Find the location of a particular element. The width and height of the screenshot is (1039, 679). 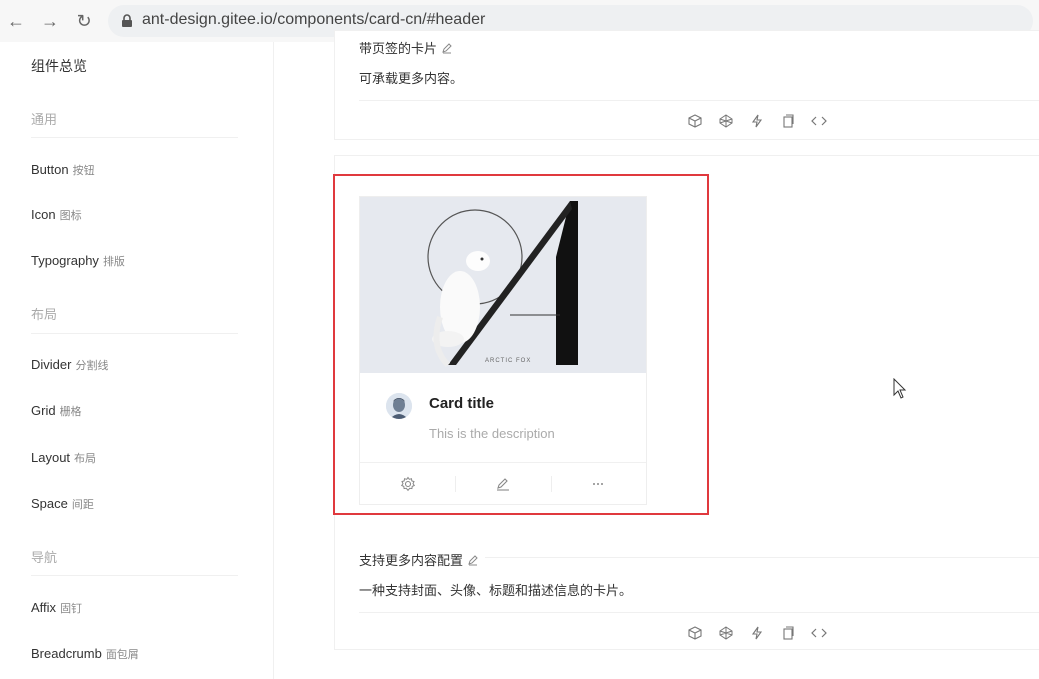

demo-description: 一种支持封面、头像、标题和描述信息的卡片。 is located at coordinates (496, 590).